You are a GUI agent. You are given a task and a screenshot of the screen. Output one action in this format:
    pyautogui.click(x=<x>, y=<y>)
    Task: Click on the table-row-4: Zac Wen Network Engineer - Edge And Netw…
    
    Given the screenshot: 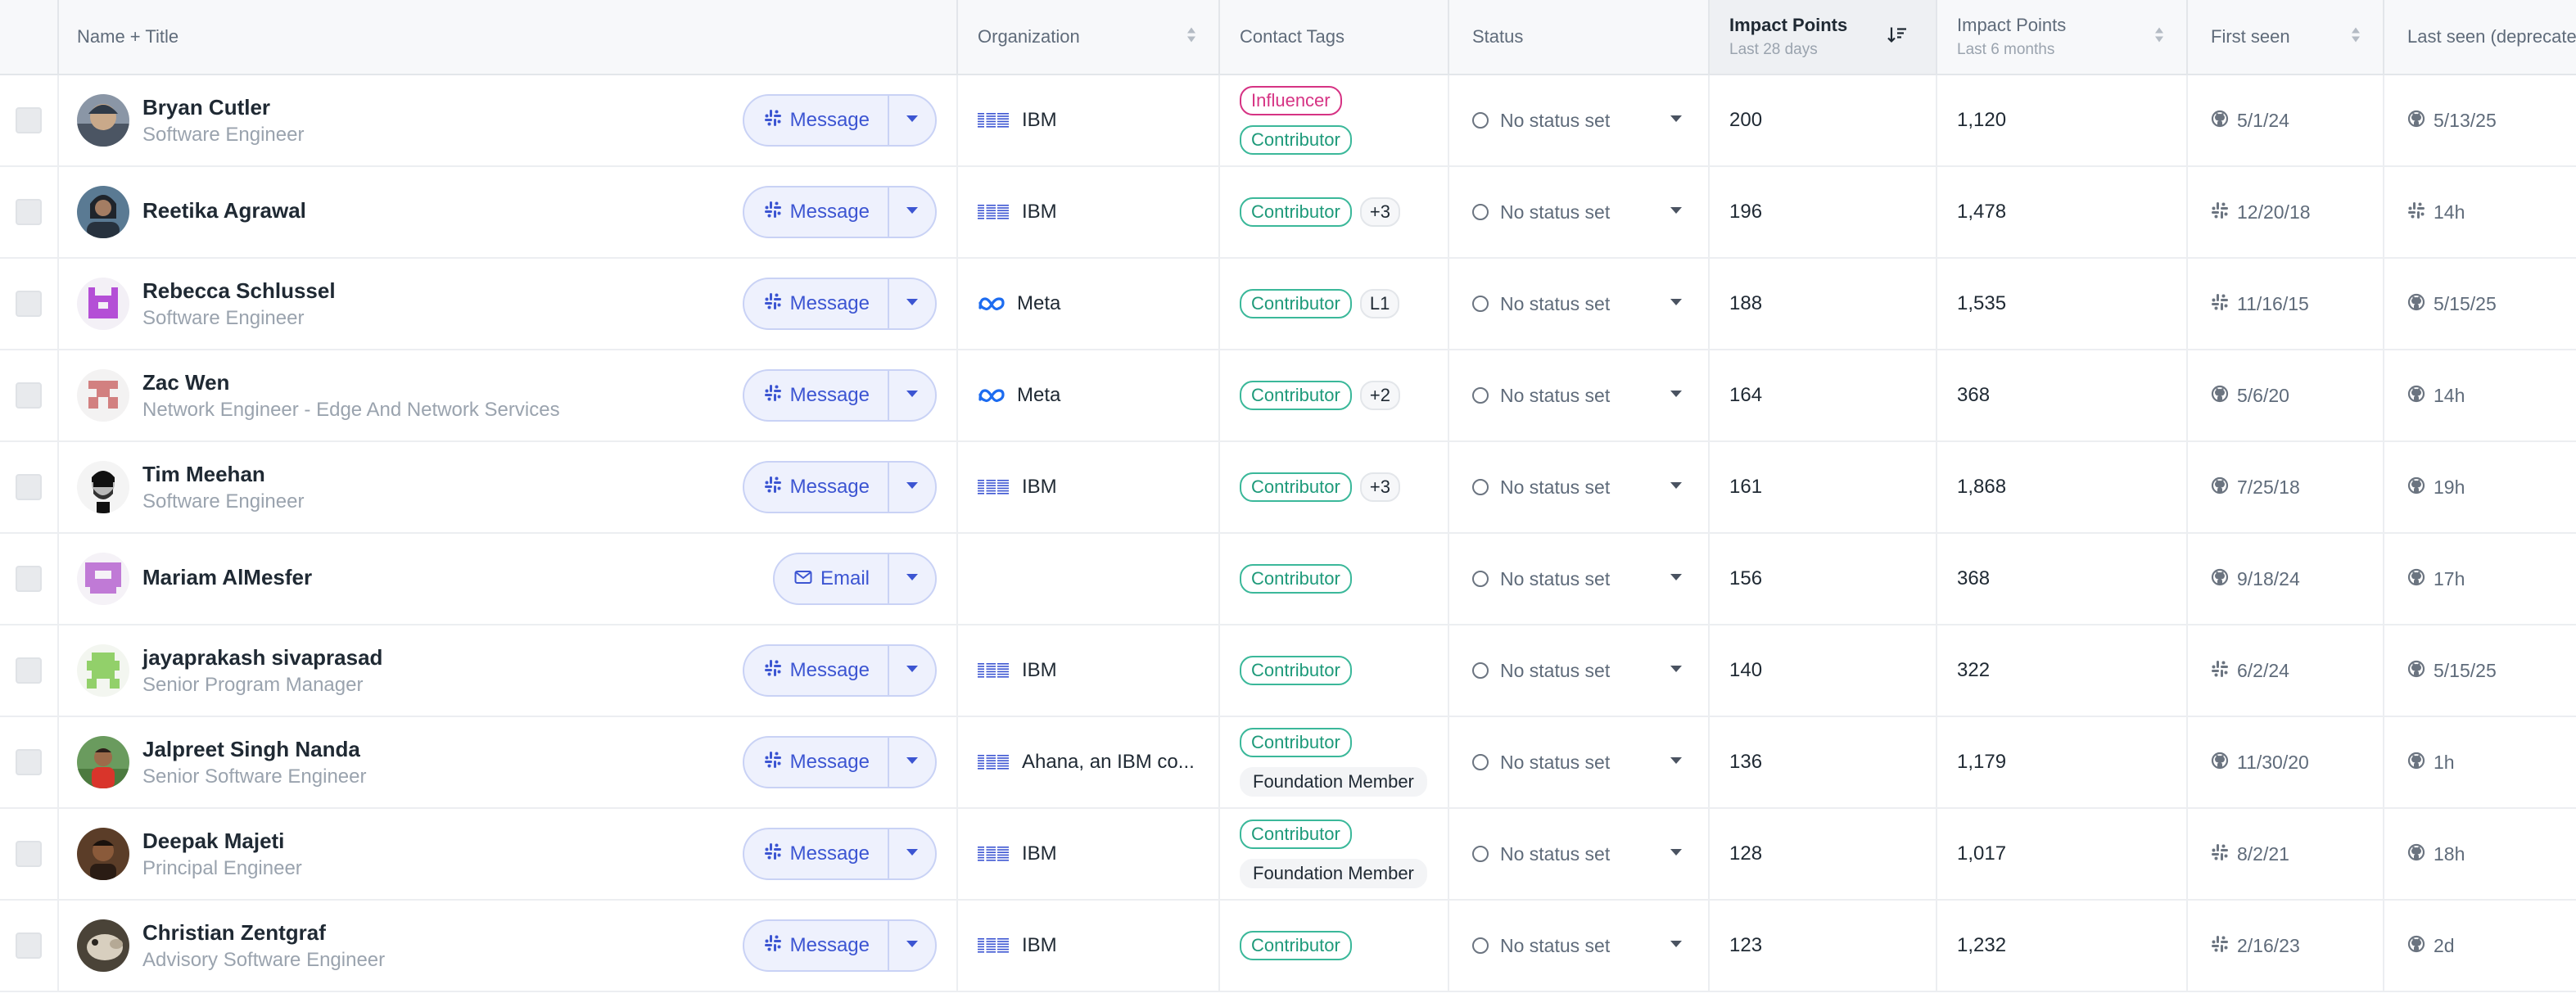 What is the action you would take?
    pyautogui.click(x=1288, y=396)
    